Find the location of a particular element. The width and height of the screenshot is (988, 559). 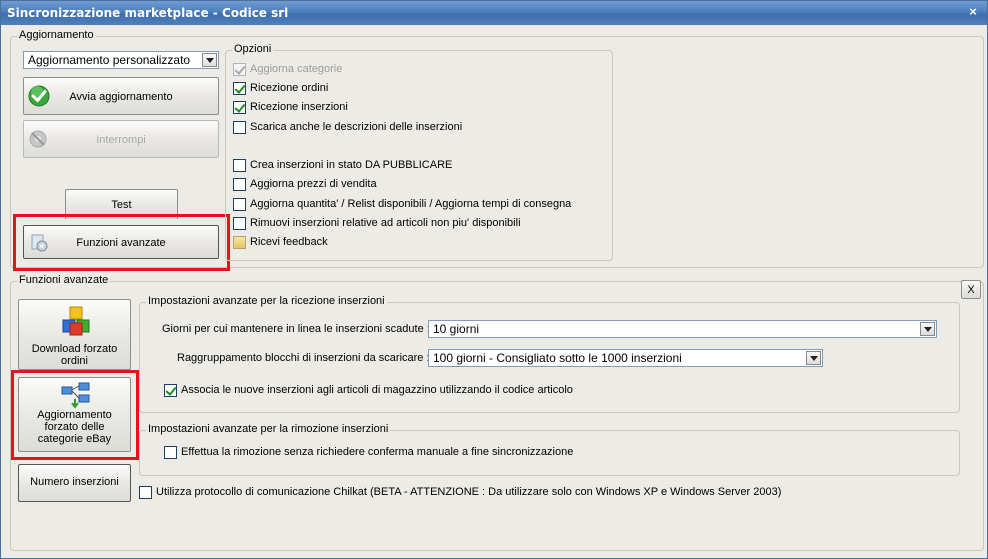

opt-aggiorna-prezzi: Aggiorna prezzi di vendita is located at coordinates (418, 185).